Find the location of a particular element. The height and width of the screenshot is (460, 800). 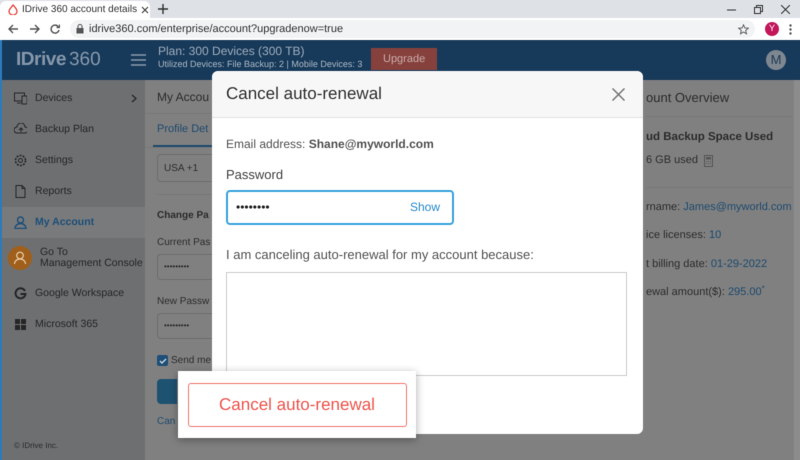

utilized-devices-text: Utilized Devices: File Backup: 2 | Mobile Devices: 3 is located at coordinates (261, 64).